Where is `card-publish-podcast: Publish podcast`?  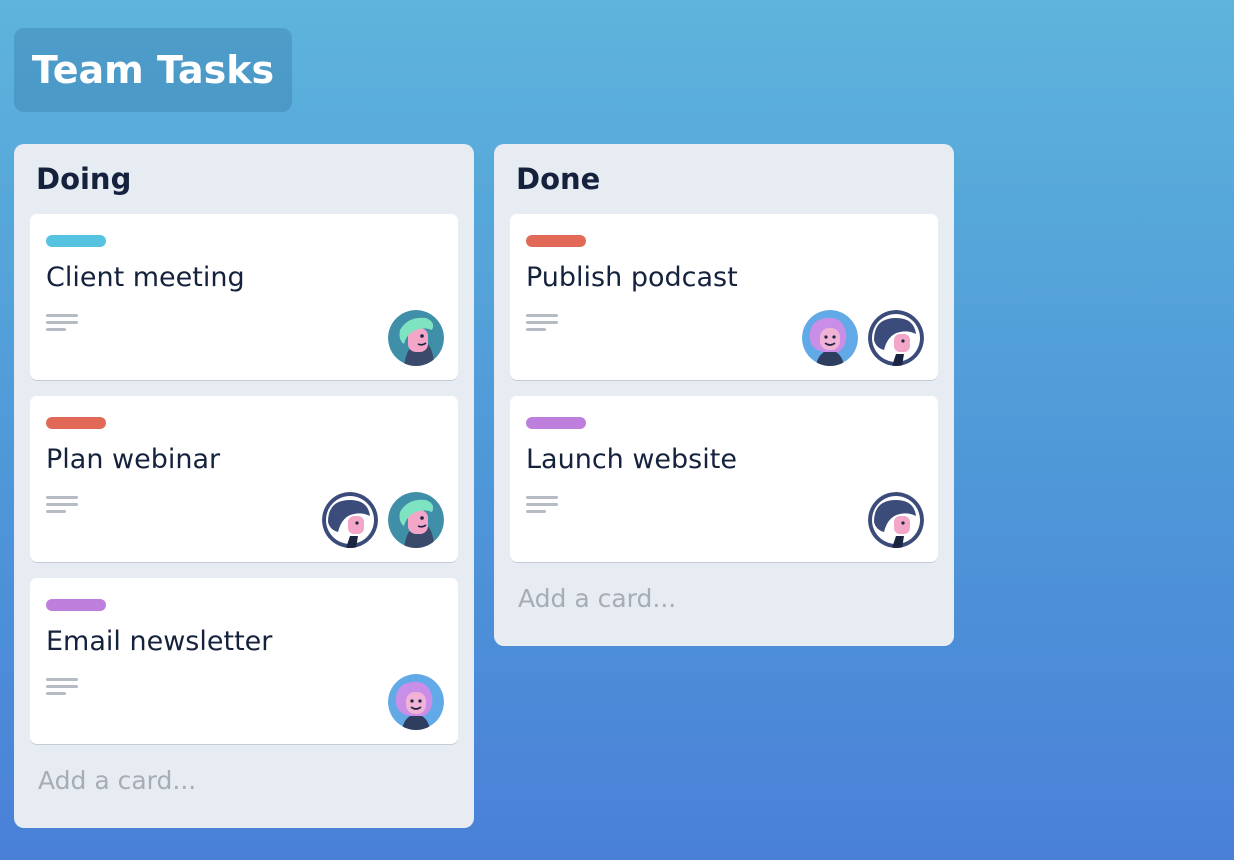
card-publish-podcast: Publish podcast is located at coordinates (724, 297).